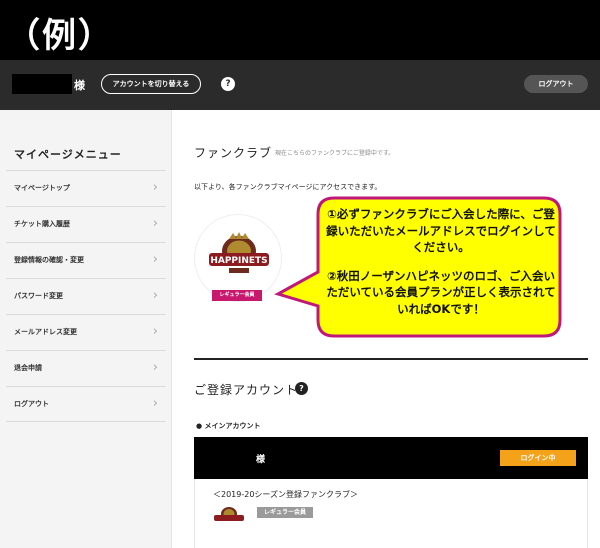  I want to click on sidebar-item-label: 退会申請, so click(28, 368).